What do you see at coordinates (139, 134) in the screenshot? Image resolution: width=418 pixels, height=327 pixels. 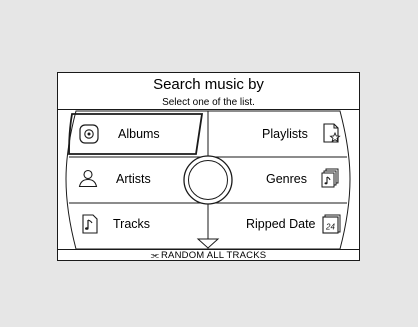 I see `menu-item-label: Albums` at bounding box center [139, 134].